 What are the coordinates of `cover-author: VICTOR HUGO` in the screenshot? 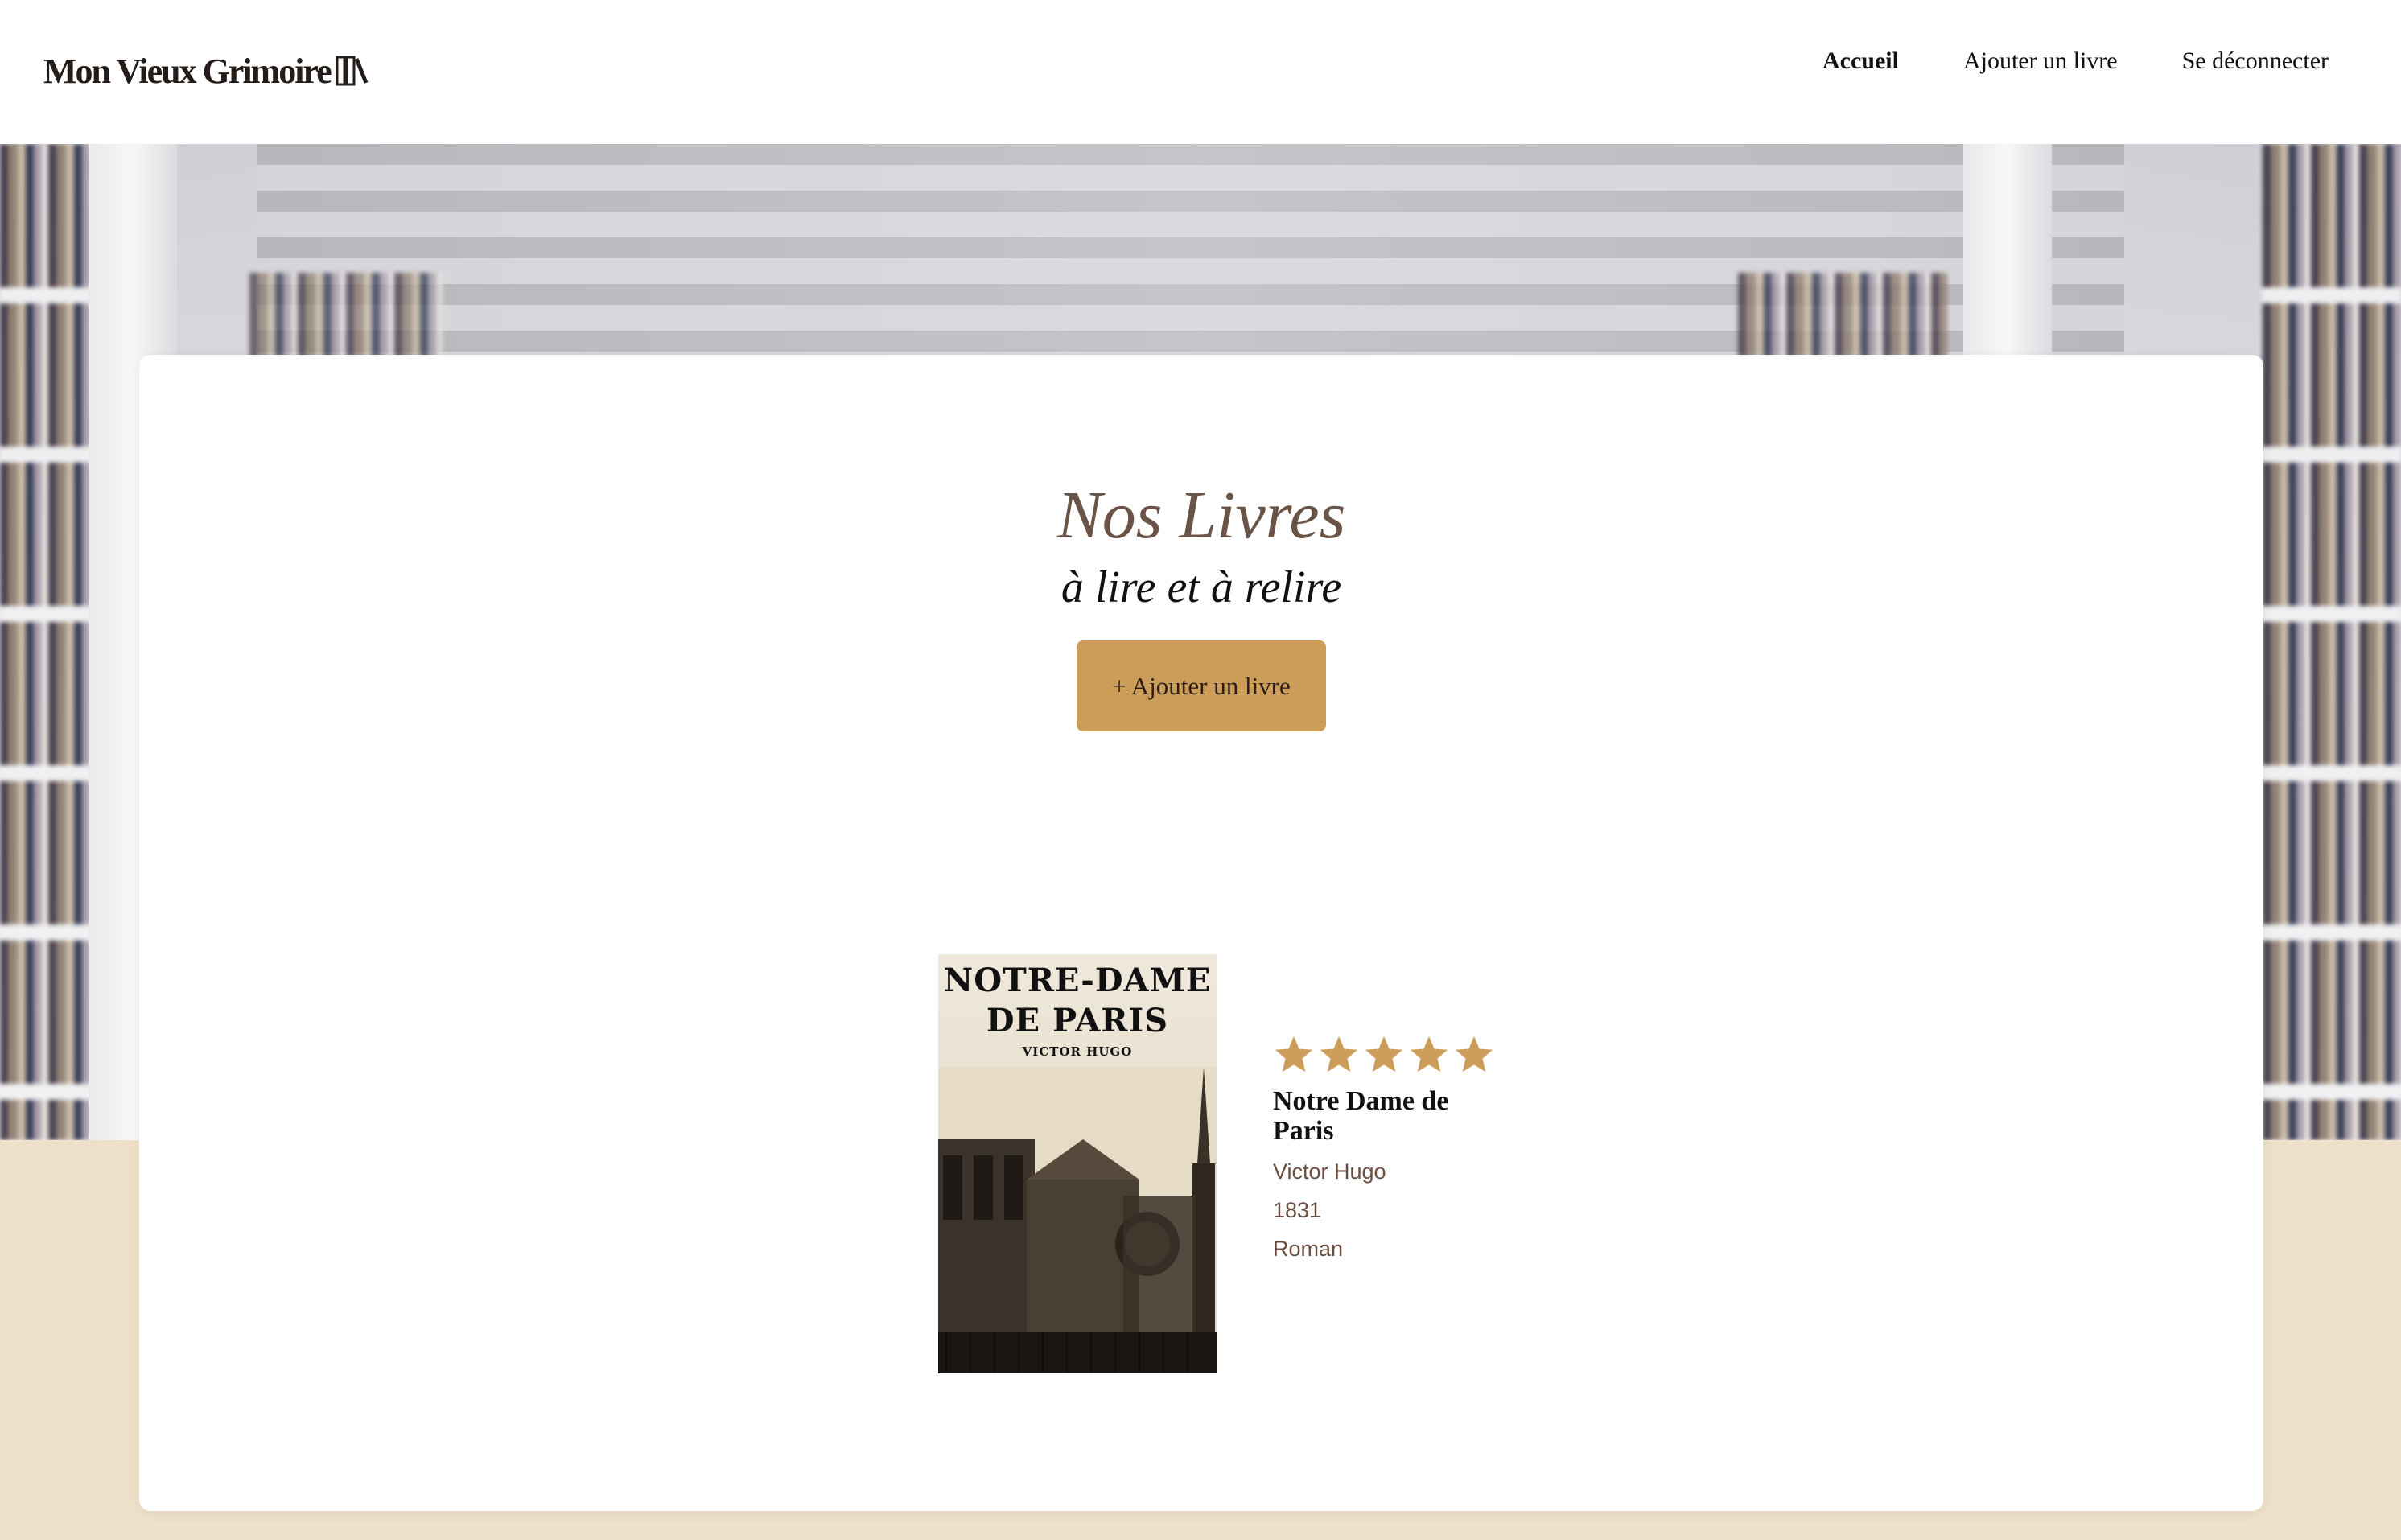 It's located at (1077, 1051).